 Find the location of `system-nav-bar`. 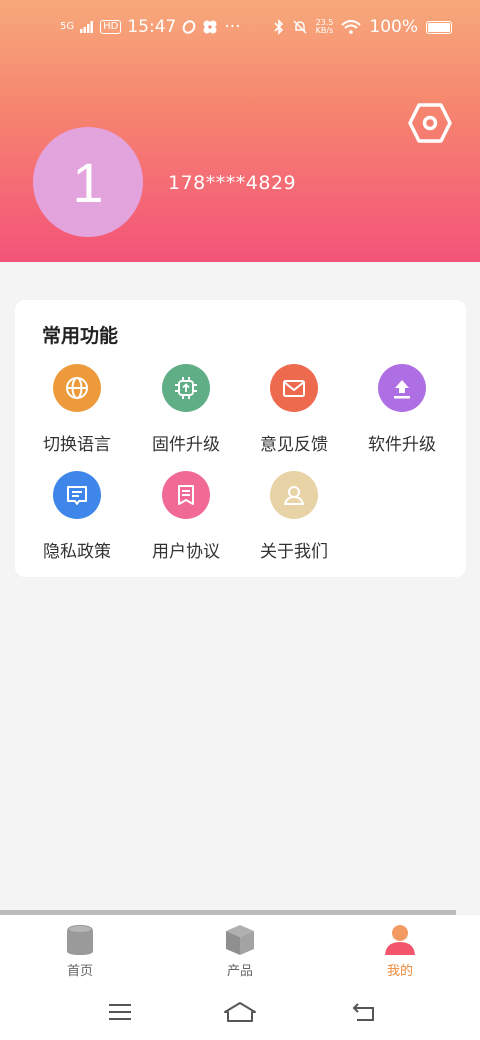

system-nav-bar is located at coordinates (240, 1012).